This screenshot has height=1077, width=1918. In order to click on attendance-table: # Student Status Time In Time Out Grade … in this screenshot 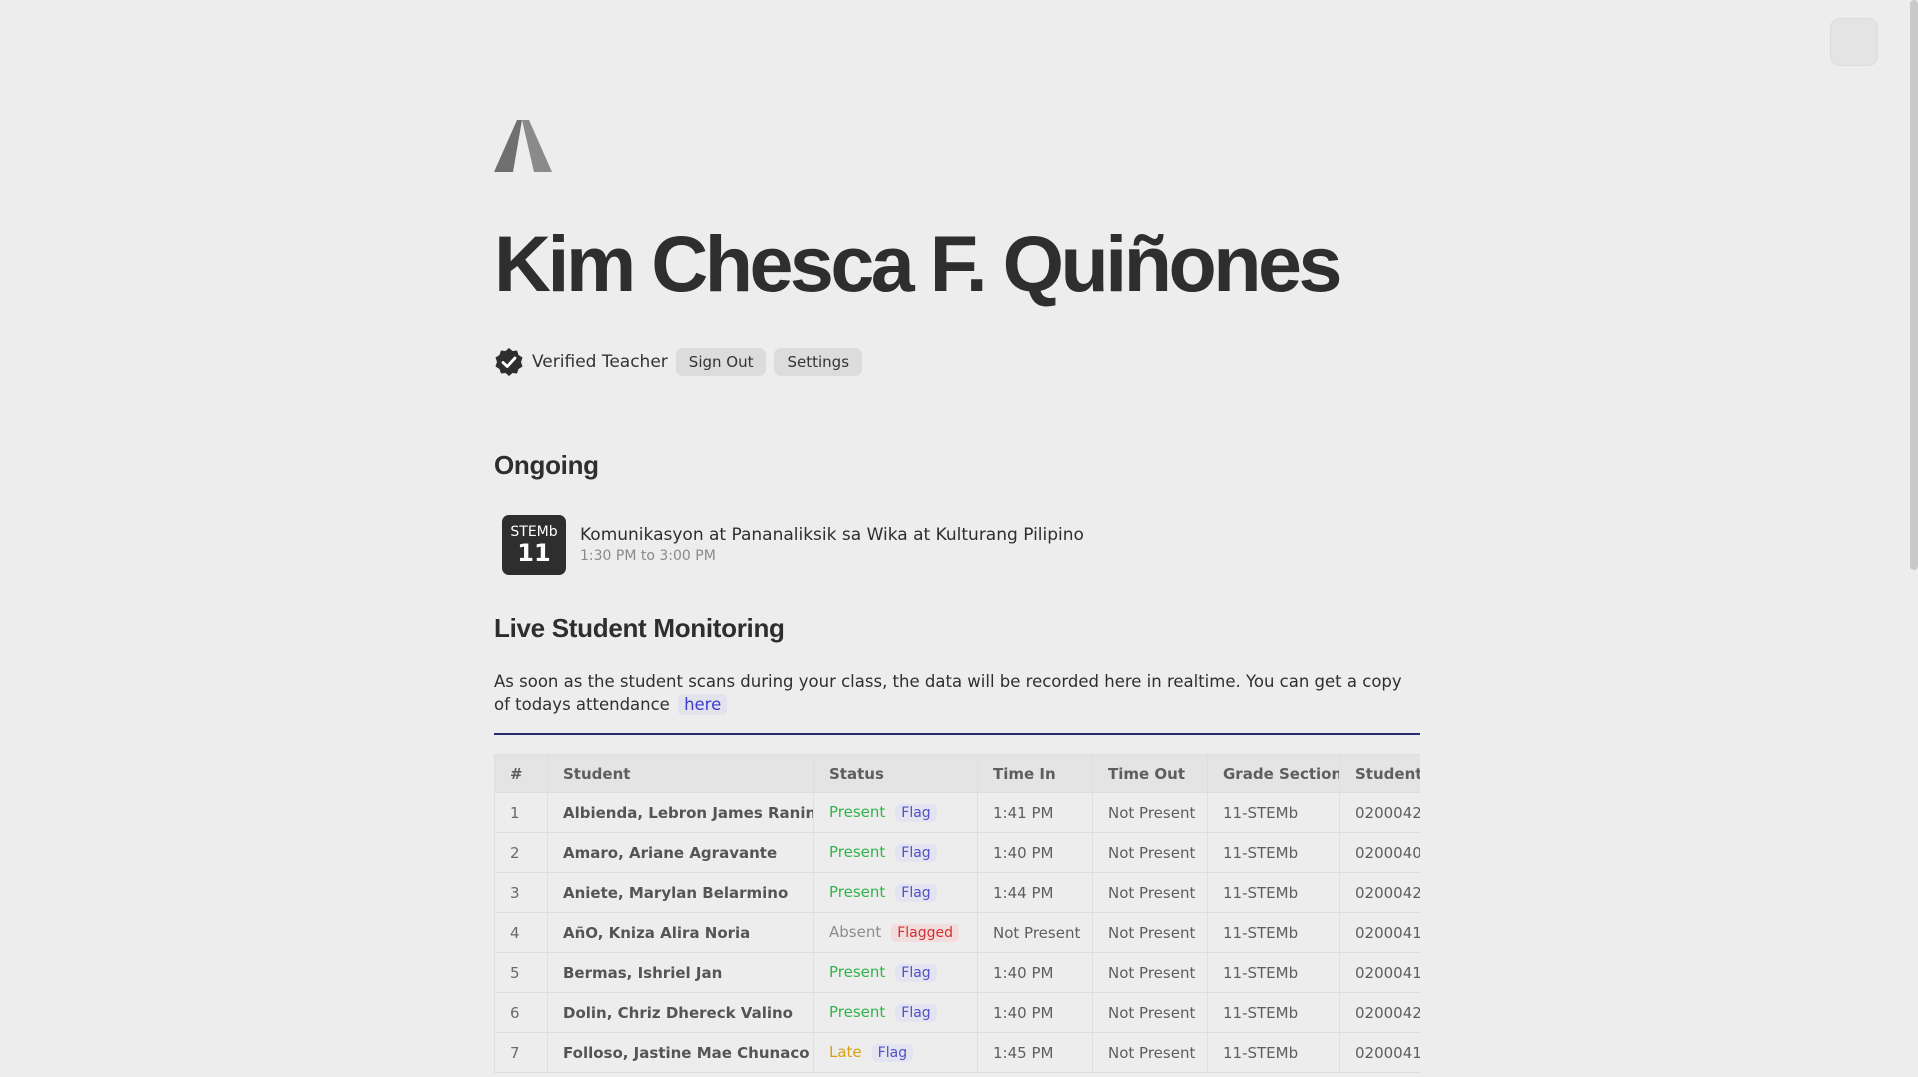, I will do `click(957, 913)`.